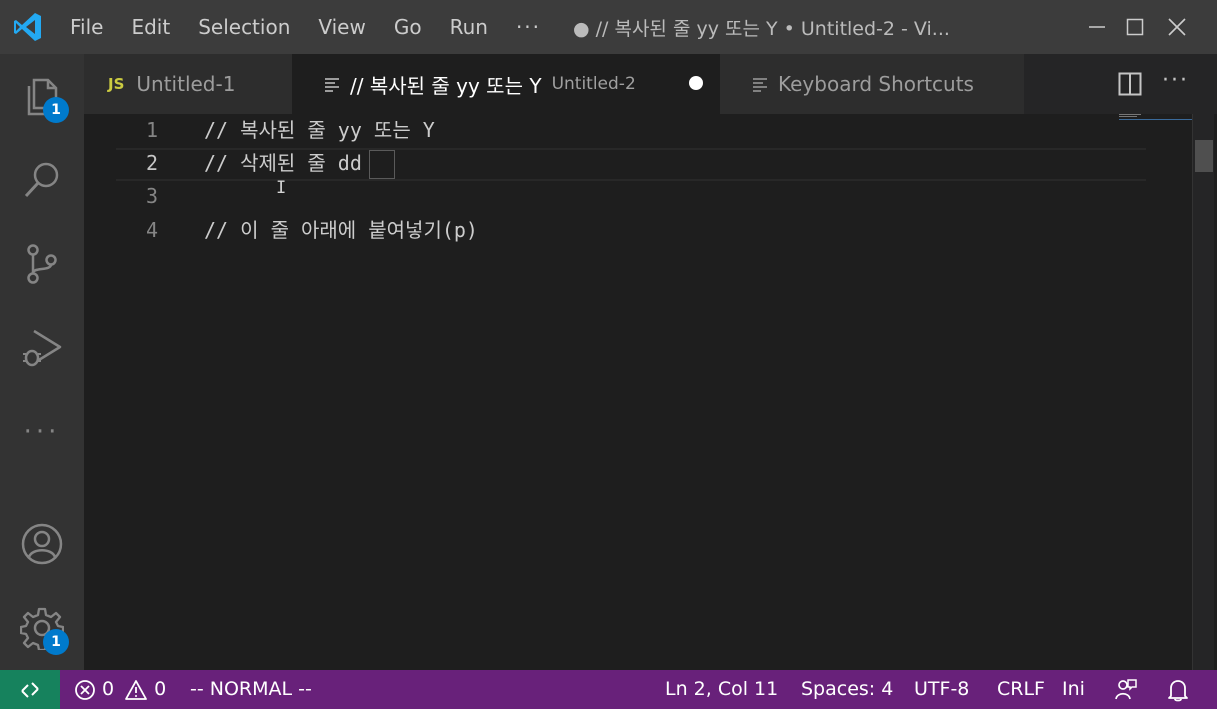 This screenshot has height=709, width=1217. I want to click on tab-untitled-2: // 복사된 줄 yy 또는 Y Untitled-2, so click(506, 84).